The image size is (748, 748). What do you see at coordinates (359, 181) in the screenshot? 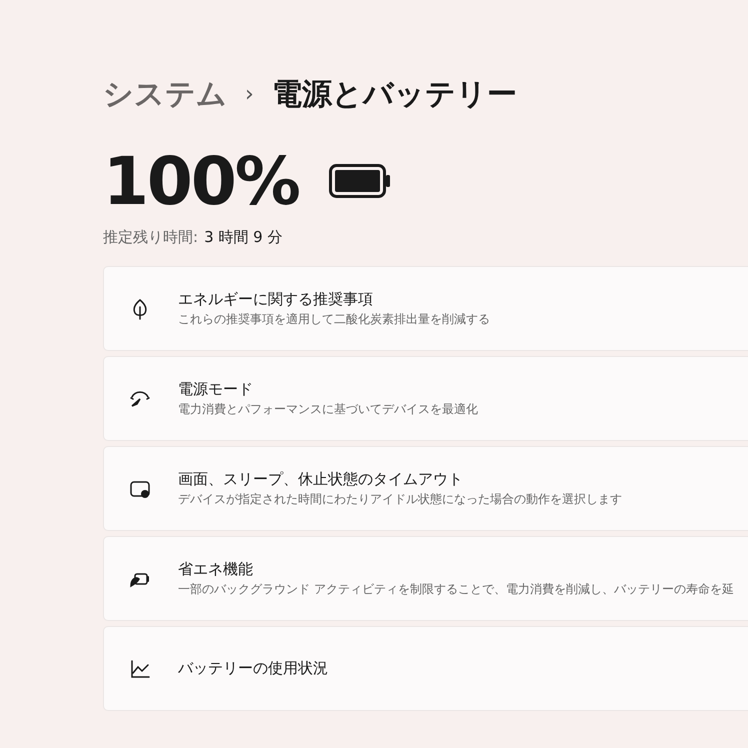
I see `battery-icon` at bounding box center [359, 181].